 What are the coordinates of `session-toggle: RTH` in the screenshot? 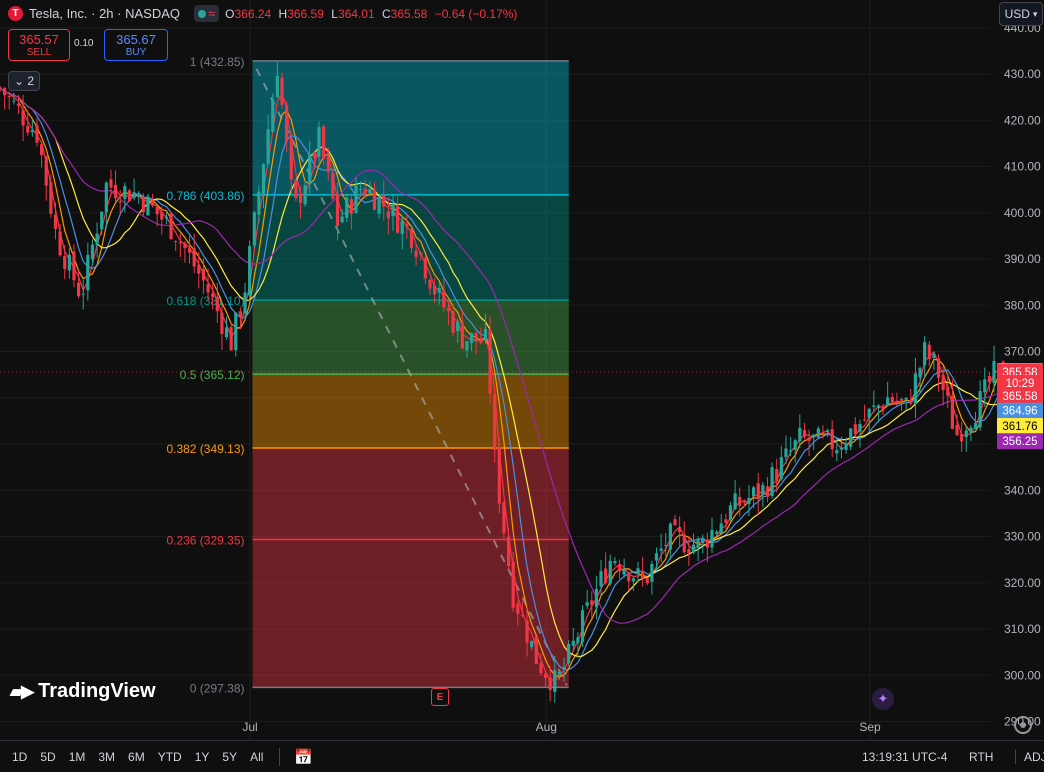 It's located at (981, 757).